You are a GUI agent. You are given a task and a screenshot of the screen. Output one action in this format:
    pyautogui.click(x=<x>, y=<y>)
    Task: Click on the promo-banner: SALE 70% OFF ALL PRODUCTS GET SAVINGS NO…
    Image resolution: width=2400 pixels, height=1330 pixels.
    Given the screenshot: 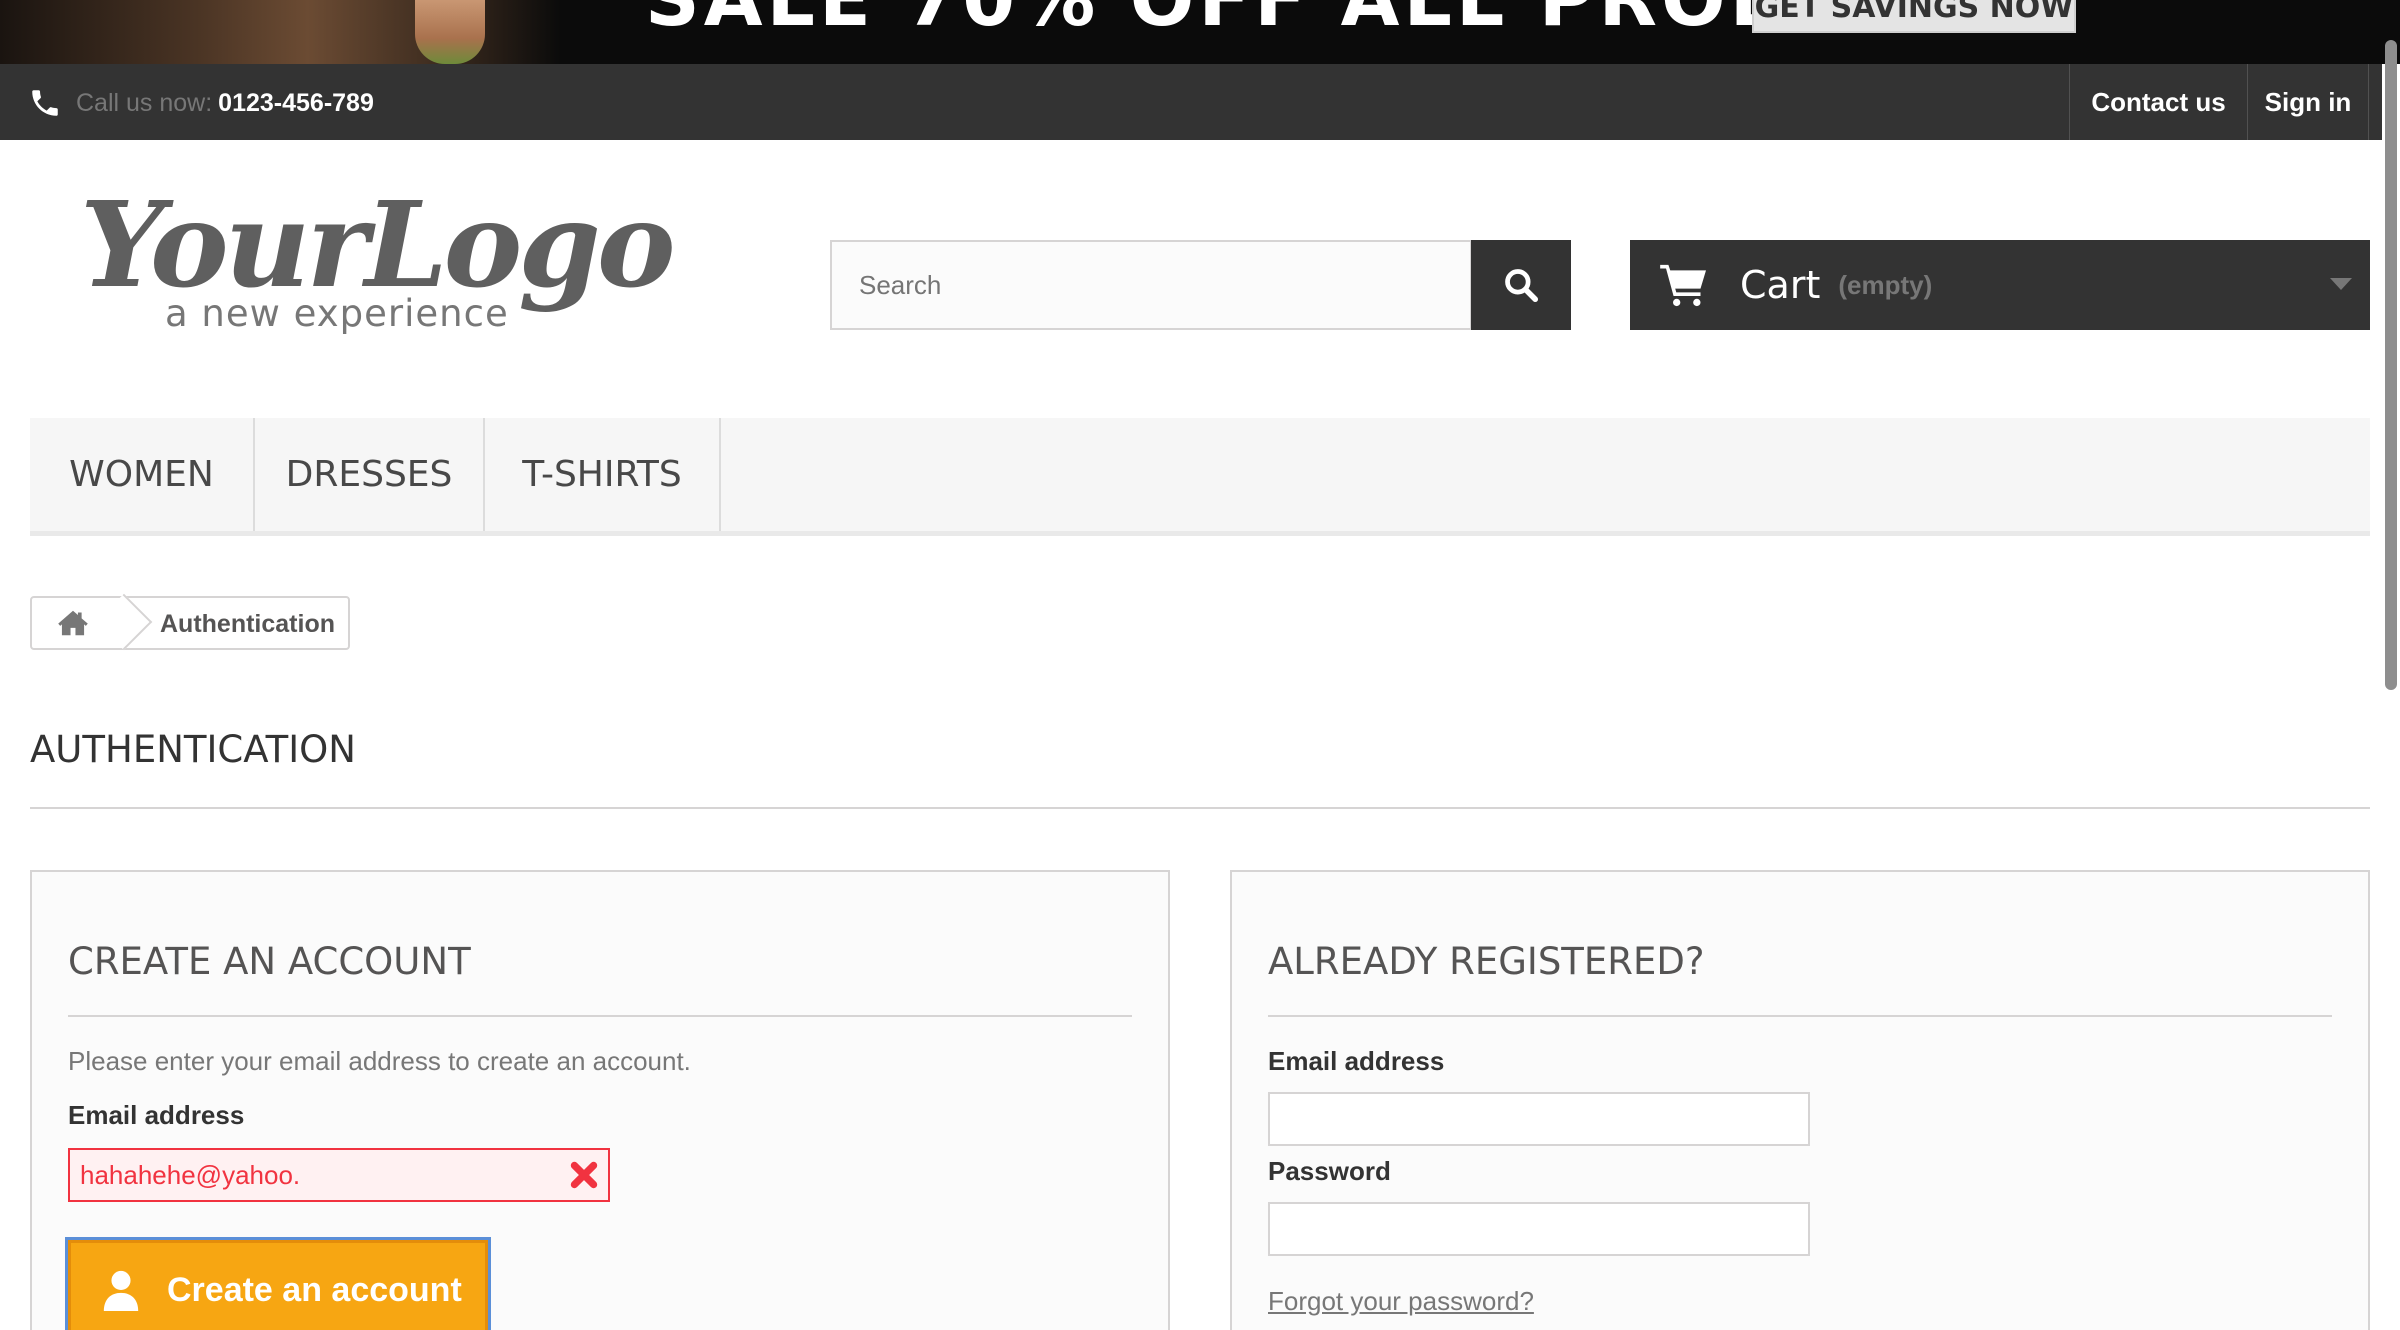 What is the action you would take?
    pyautogui.click(x=1200, y=32)
    